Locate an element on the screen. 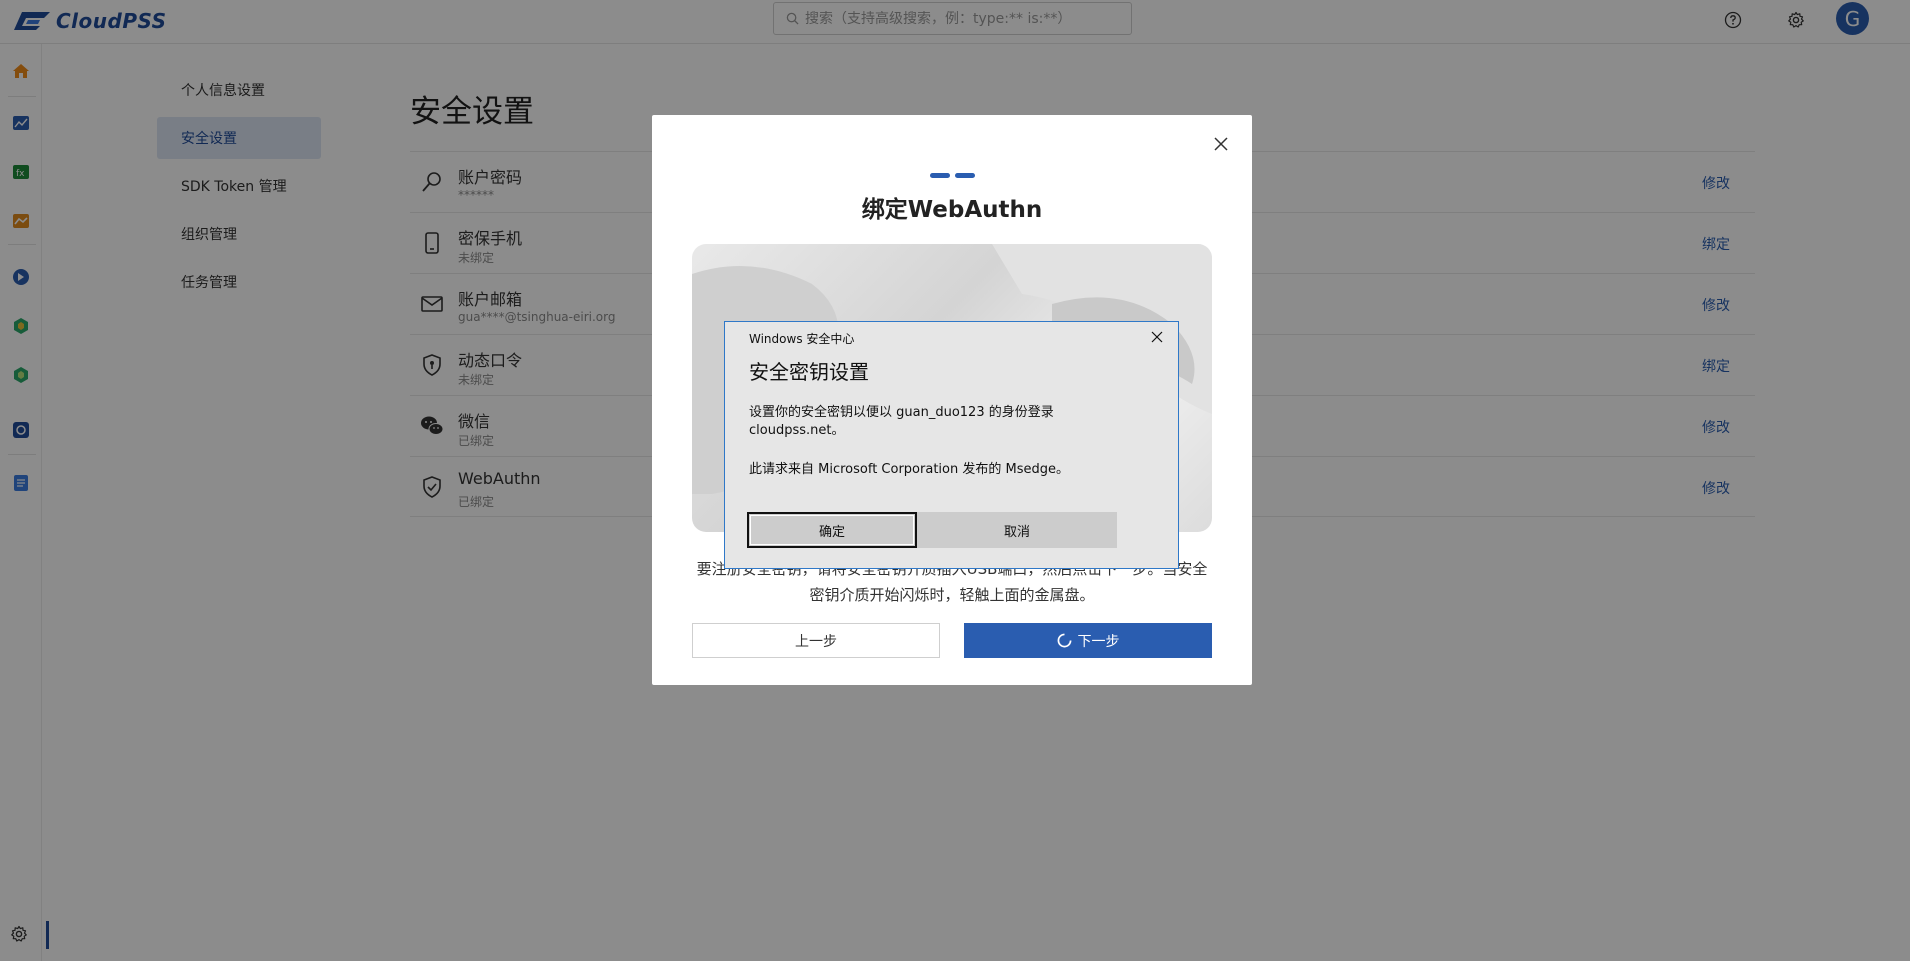 This screenshot has height=961, width=1910. previous-step-button: 上一步 is located at coordinates (816, 640).